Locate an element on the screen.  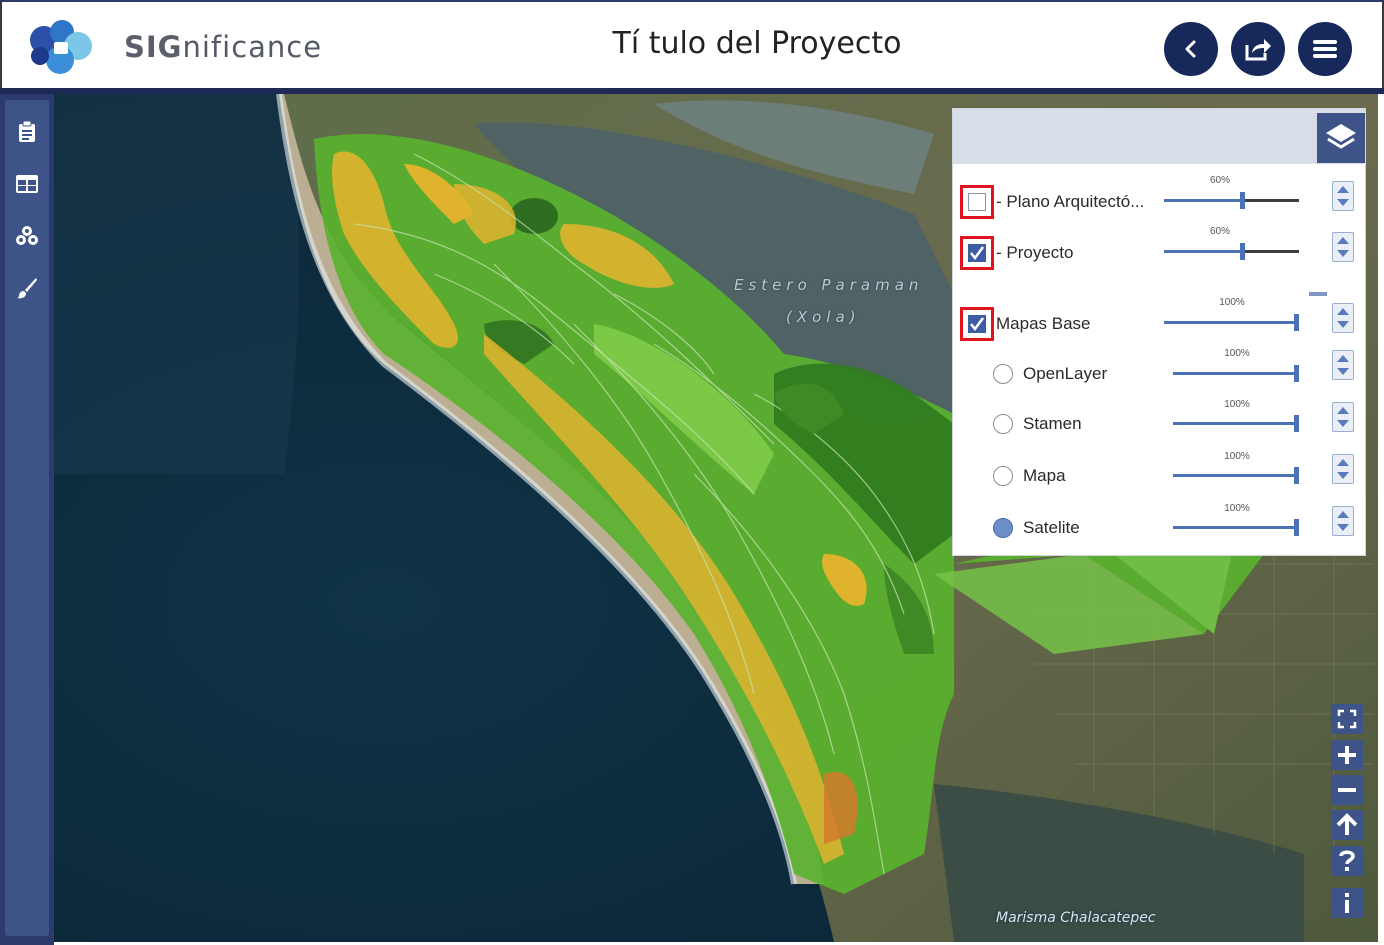
reorder-button-satelite is located at coordinates (1343, 521).